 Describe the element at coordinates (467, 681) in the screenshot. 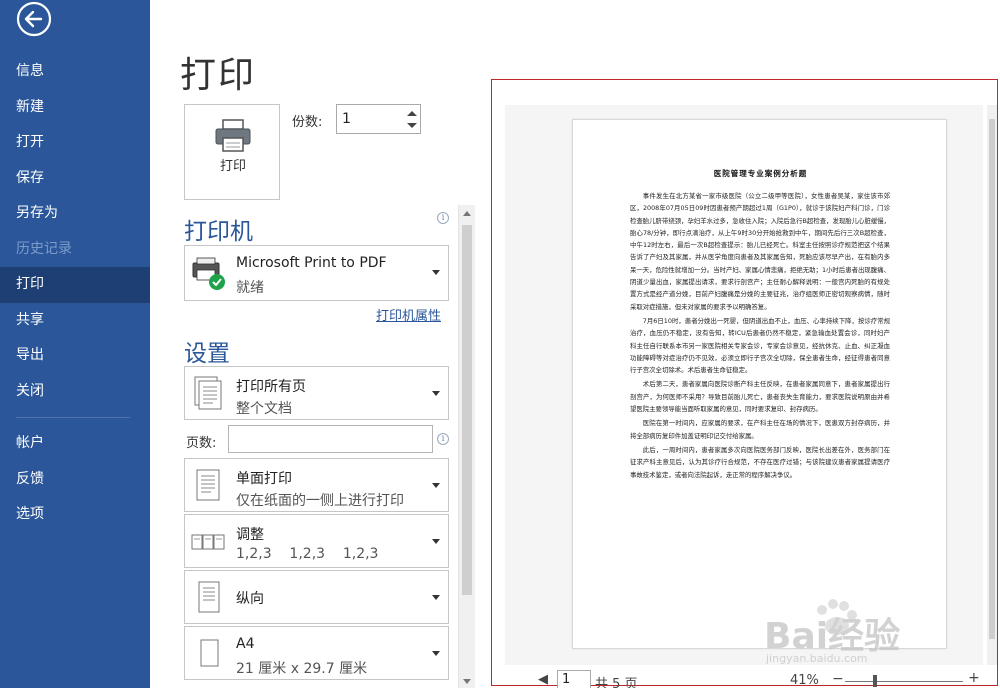

I see `scroll-down-icon` at that location.